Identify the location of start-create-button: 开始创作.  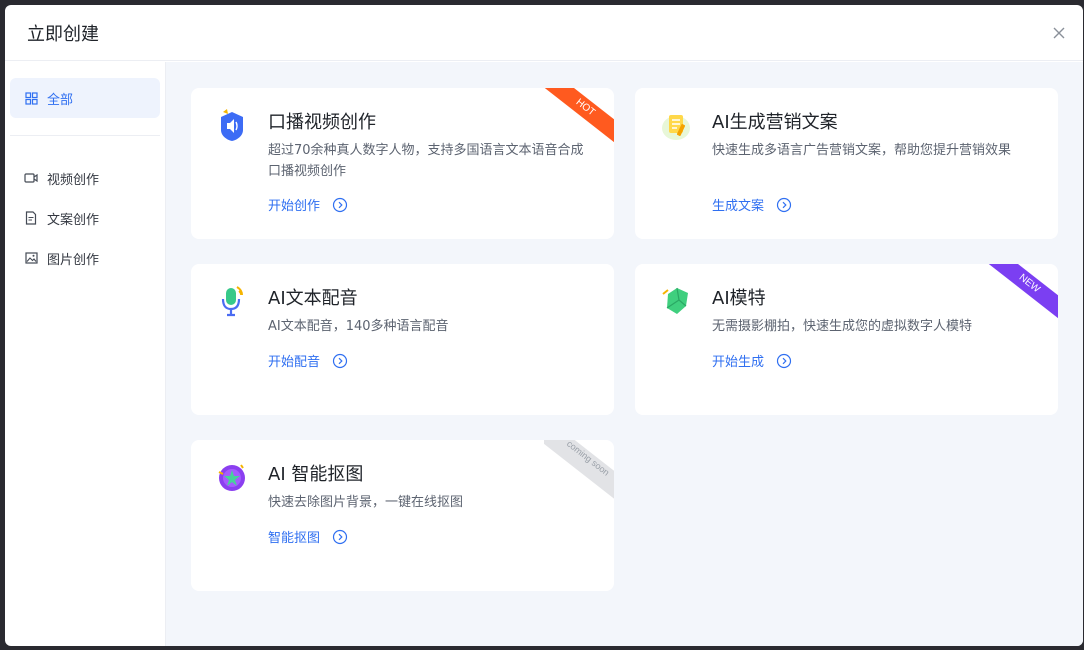
(308, 204).